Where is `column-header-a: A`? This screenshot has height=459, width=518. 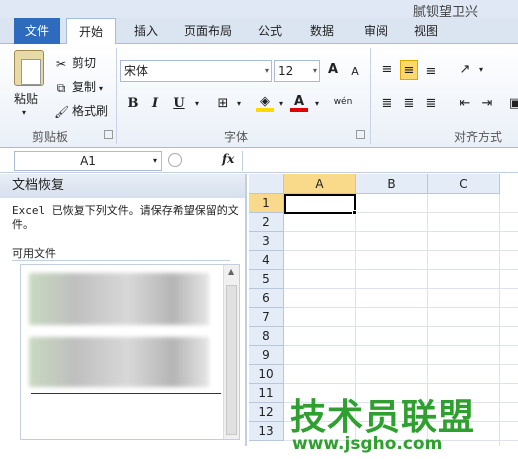
column-header-a: A is located at coordinates (320, 184).